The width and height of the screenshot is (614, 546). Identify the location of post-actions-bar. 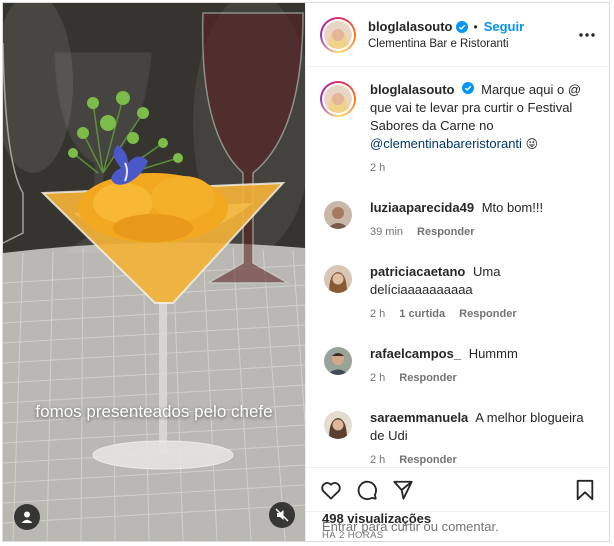
(457, 489).